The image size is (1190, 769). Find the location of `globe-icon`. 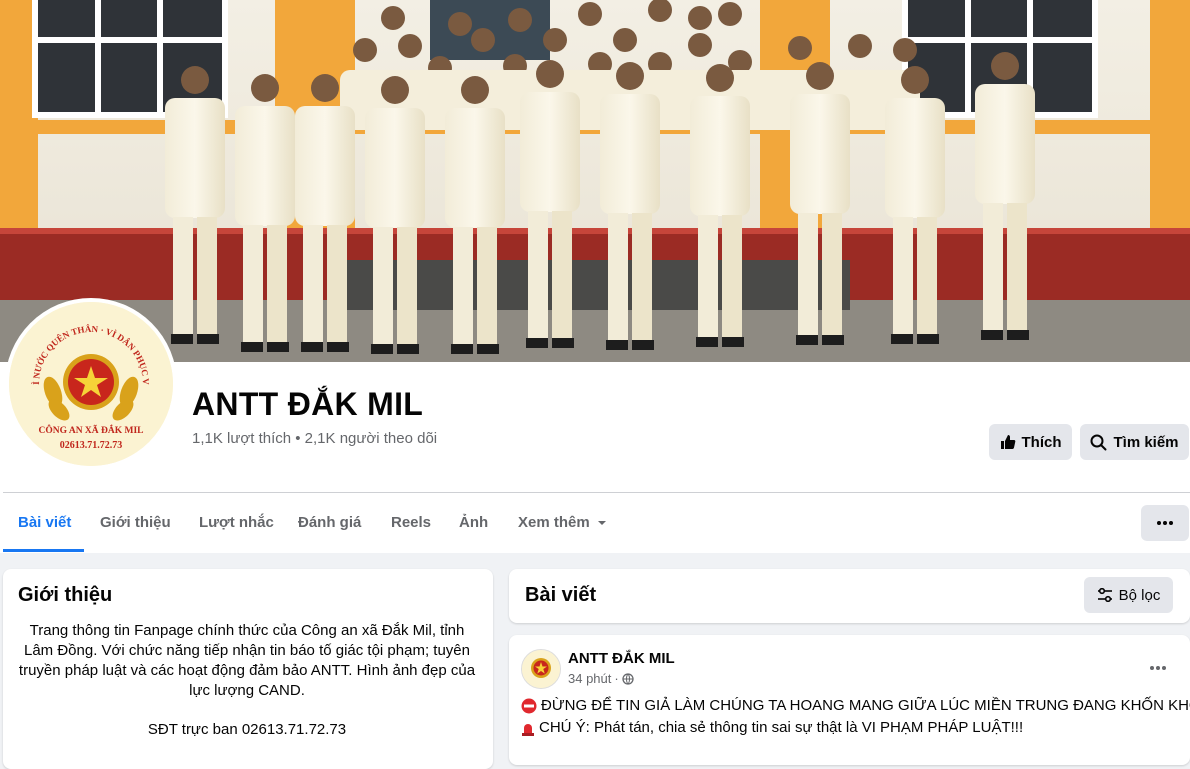

globe-icon is located at coordinates (628, 678).